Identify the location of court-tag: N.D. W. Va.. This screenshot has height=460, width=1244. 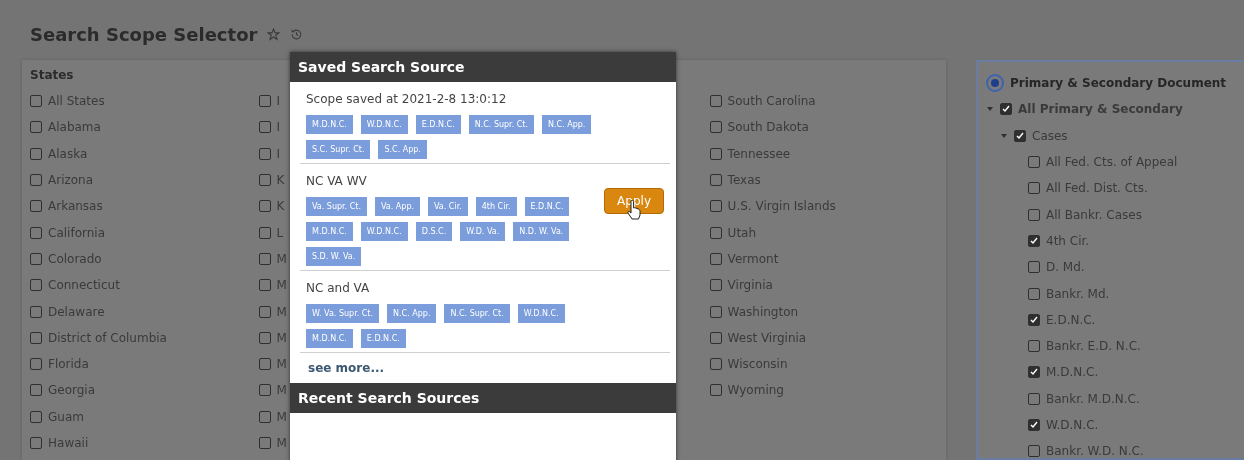
(541, 231).